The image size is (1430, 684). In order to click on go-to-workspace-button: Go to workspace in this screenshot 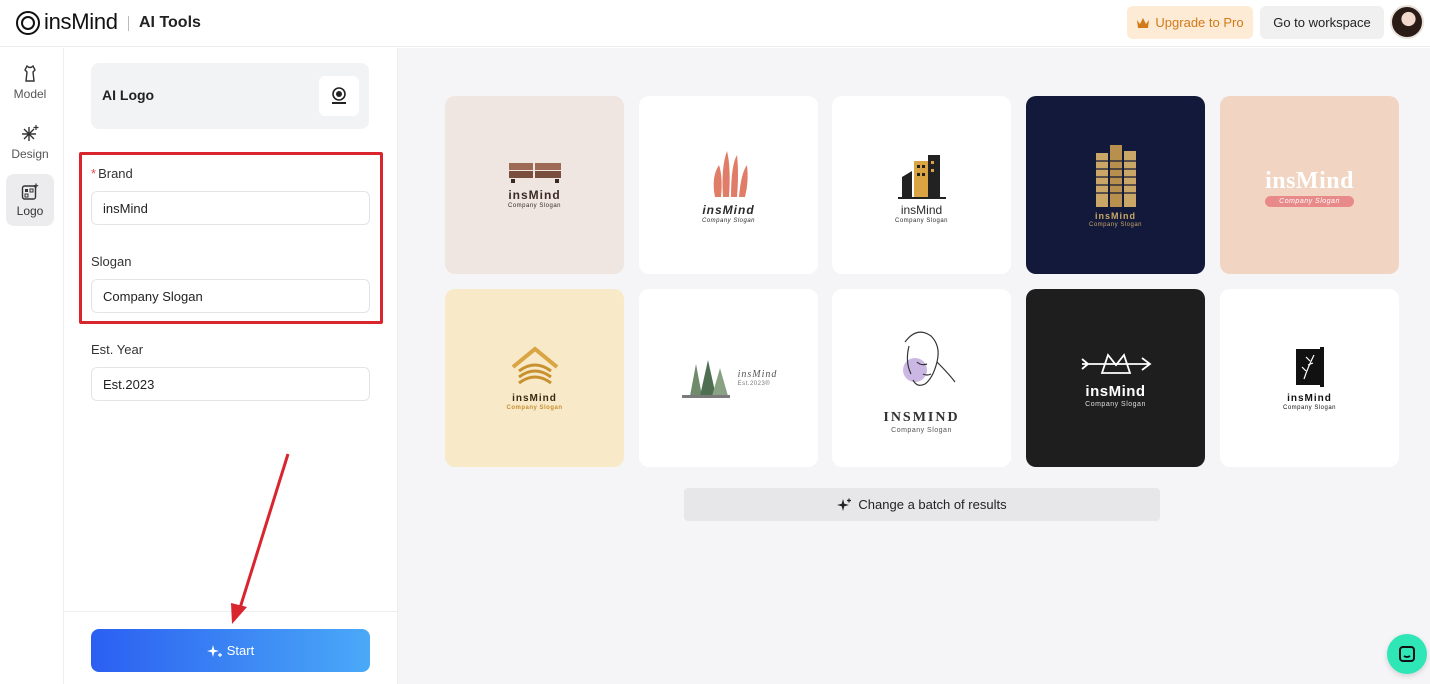, I will do `click(1322, 22)`.